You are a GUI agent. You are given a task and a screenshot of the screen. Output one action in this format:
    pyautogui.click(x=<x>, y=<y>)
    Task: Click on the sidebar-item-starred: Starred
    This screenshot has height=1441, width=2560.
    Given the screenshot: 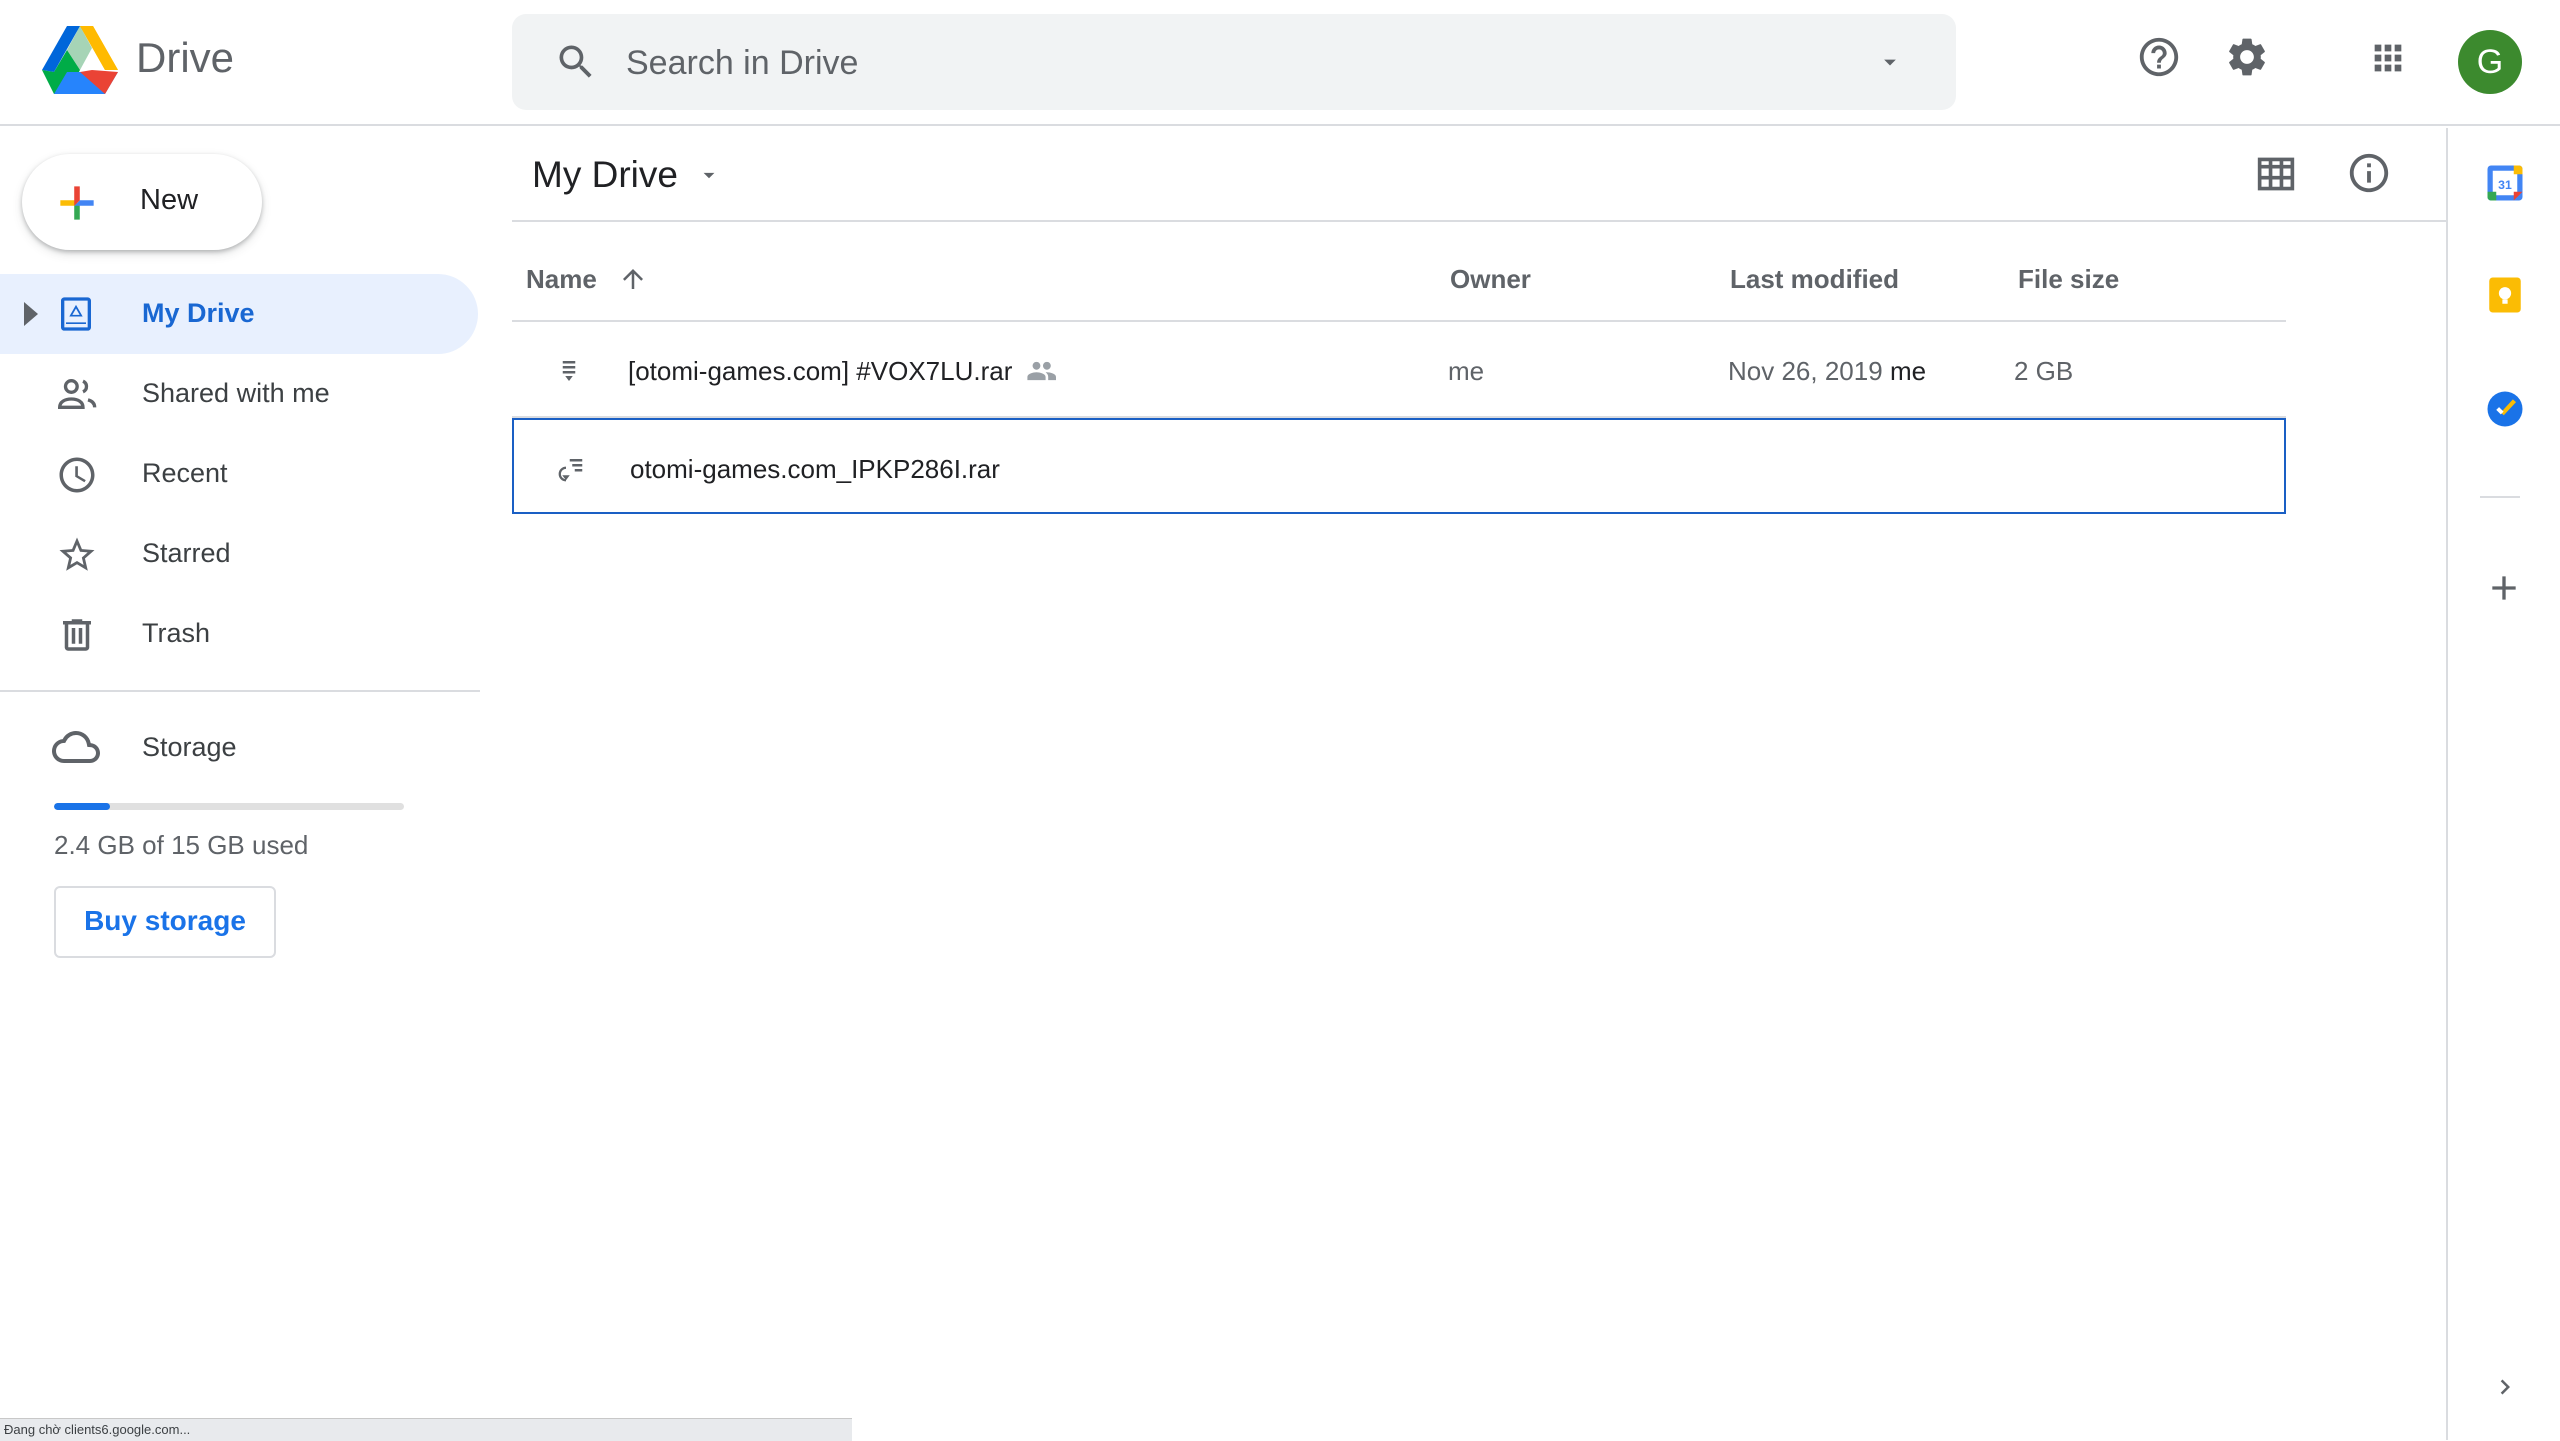 What is the action you would take?
    pyautogui.click(x=239, y=554)
    